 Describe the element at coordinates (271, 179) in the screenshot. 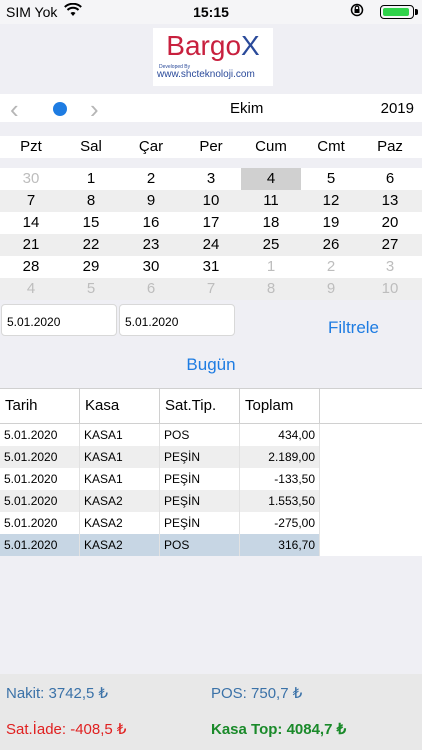

I see `calendar-day-selected: 4` at that location.